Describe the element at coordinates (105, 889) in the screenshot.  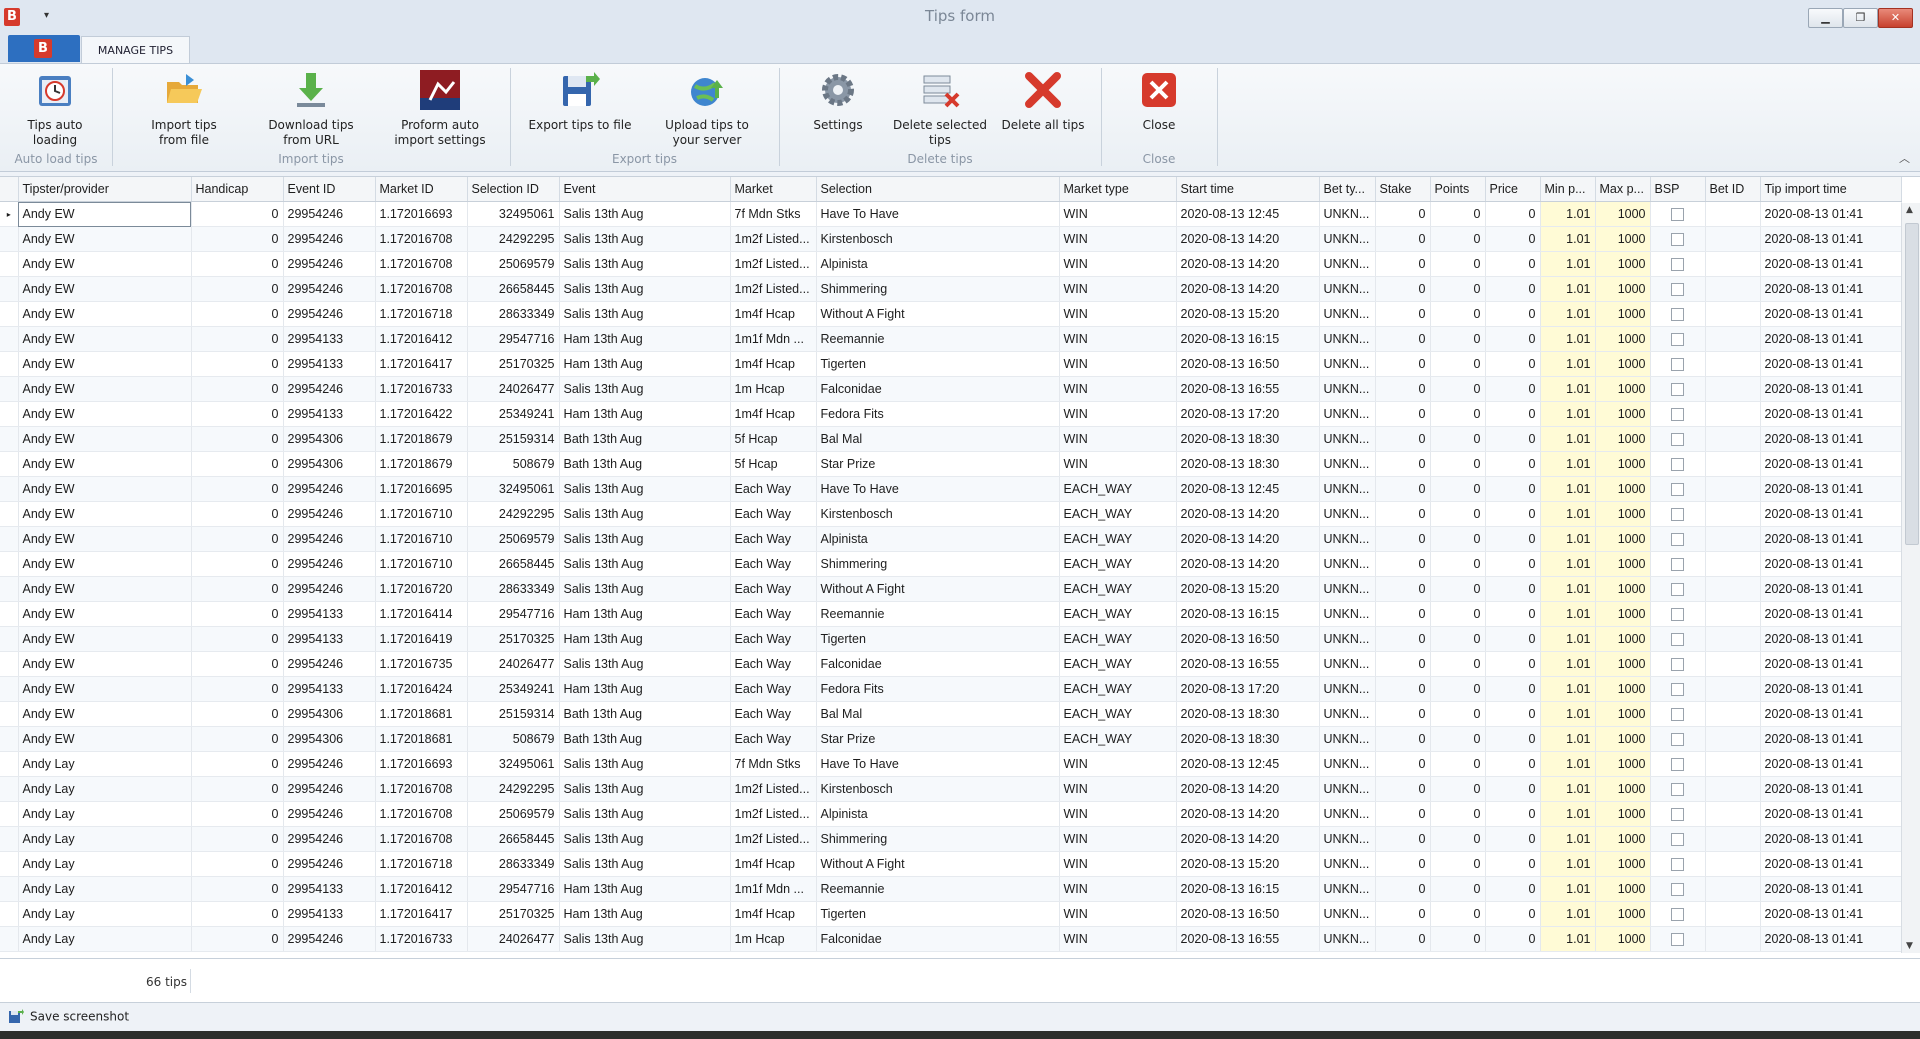
I see `table-cell: Andy Lay` at that location.